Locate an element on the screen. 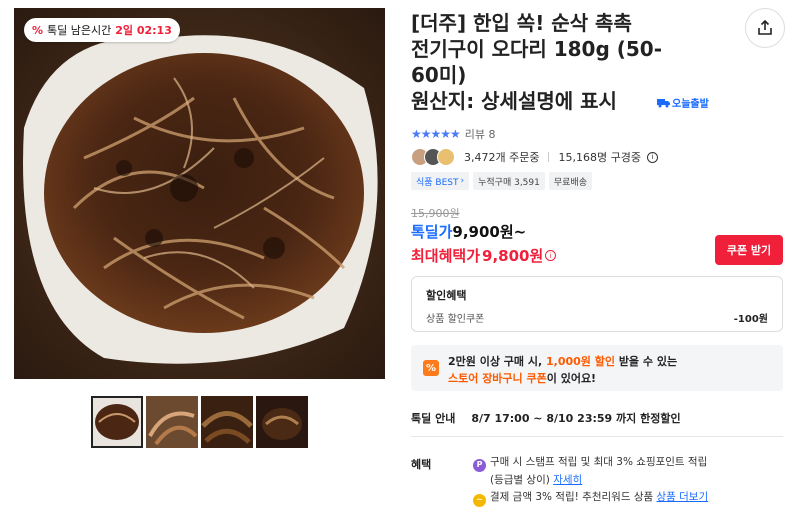 This screenshot has width=800, height=518. chip-cumulative-purchase: 누적구매 3,591 is located at coordinates (509, 181).